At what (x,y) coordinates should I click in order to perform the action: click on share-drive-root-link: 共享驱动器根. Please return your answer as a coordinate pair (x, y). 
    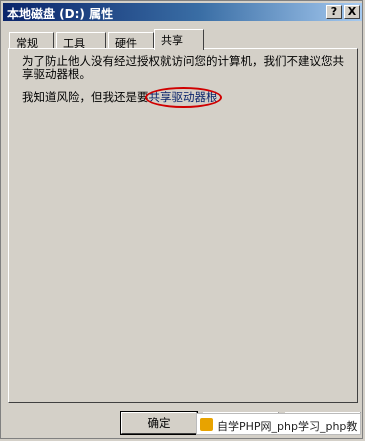
    Looking at the image, I should click on (183, 97).